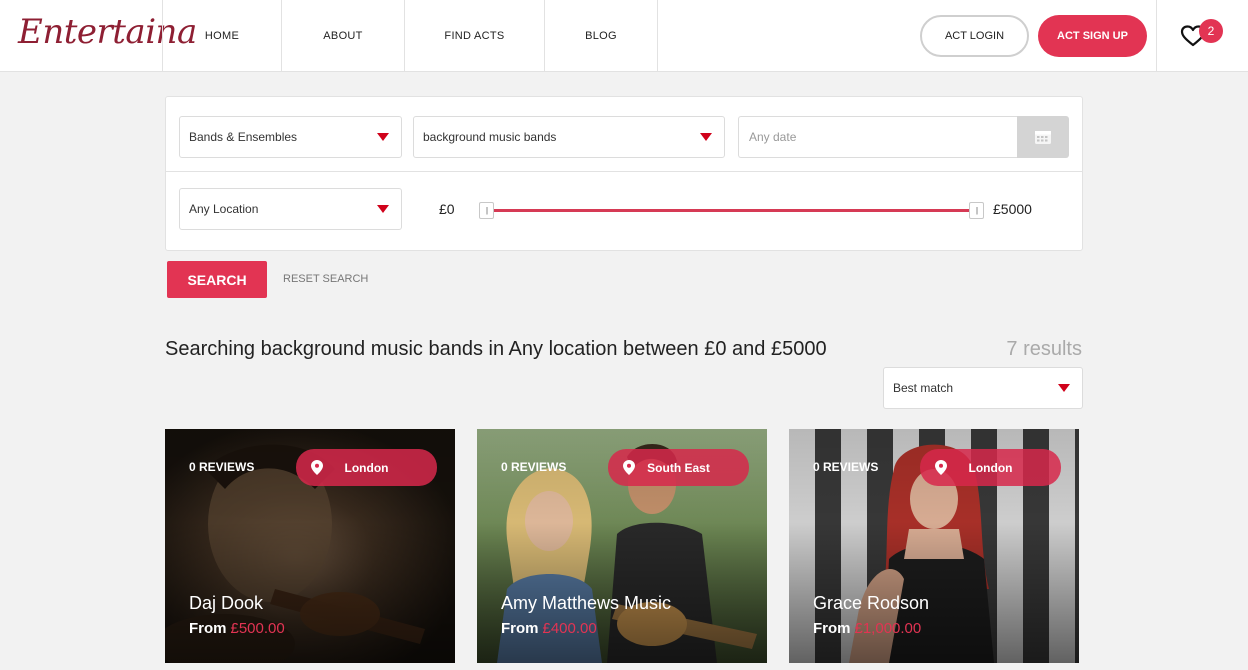 The height and width of the screenshot is (670, 1248). Describe the element at coordinates (974, 36) in the screenshot. I see `act-login-button: ACT LOGIN` at that location.